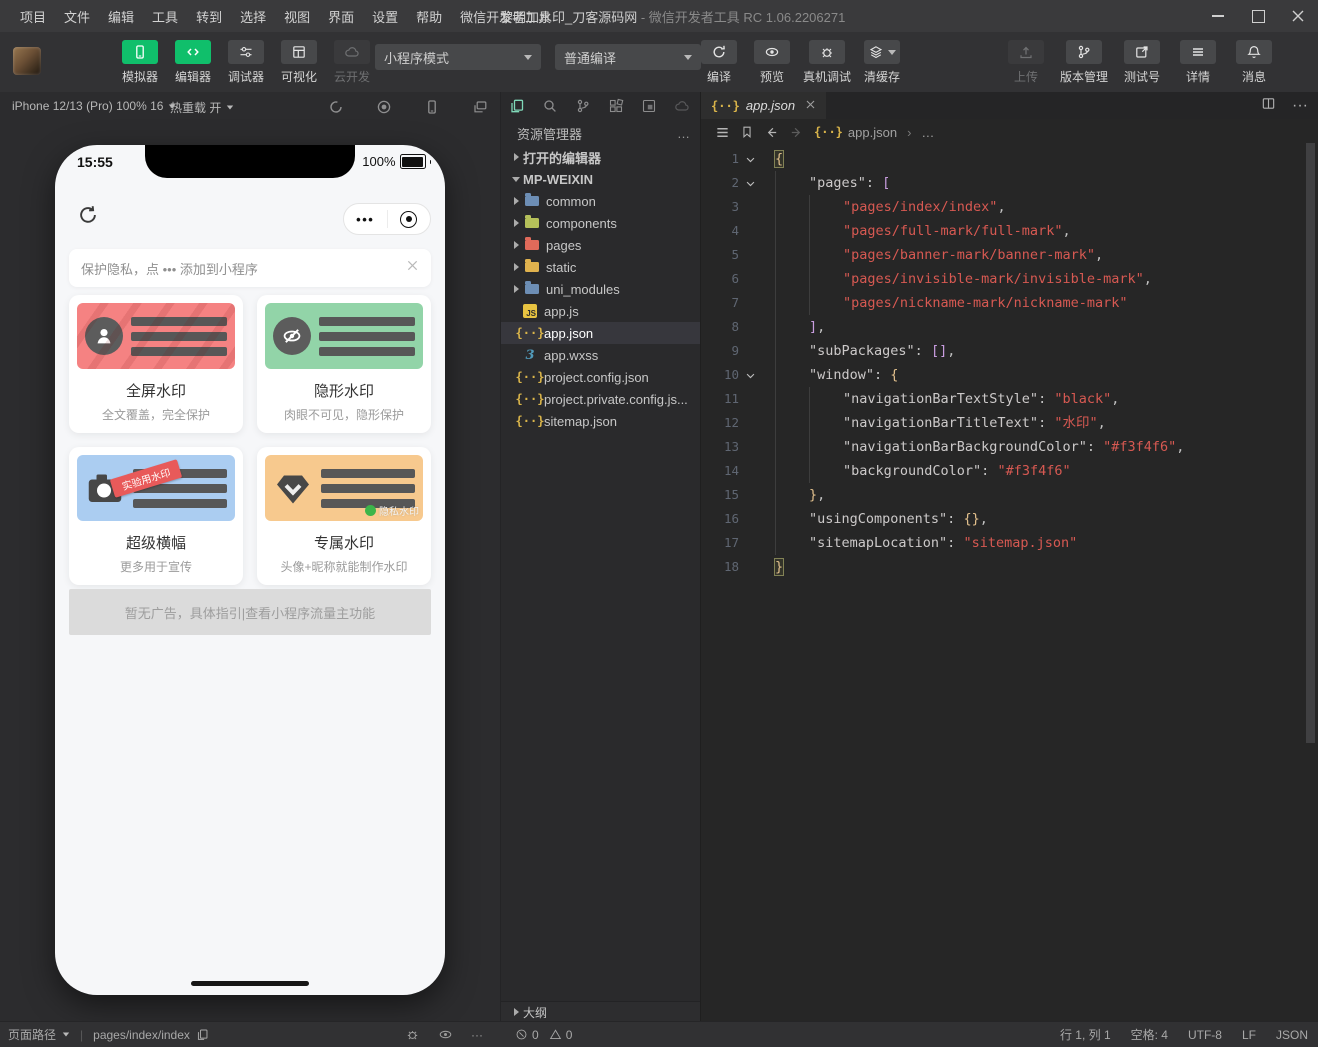 The width and height of the screenshot is (1318, 1047). What do you see at coordinates (1085, 1034) in the screenshot?
I see `cursor-position: 行 1, 列 1` at bounding box center [1085, 1034].